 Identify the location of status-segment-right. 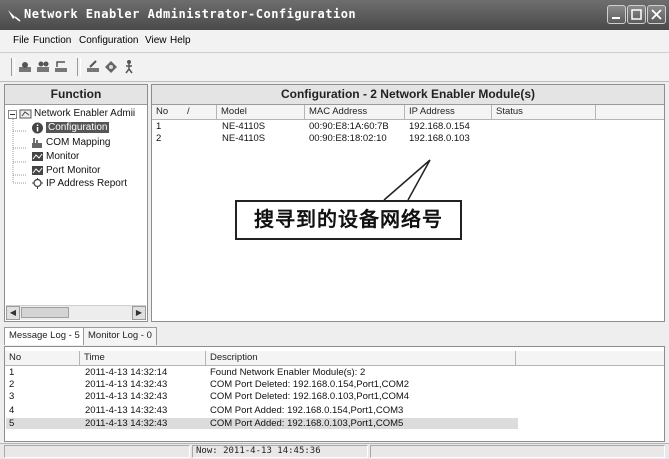
(517, 451).